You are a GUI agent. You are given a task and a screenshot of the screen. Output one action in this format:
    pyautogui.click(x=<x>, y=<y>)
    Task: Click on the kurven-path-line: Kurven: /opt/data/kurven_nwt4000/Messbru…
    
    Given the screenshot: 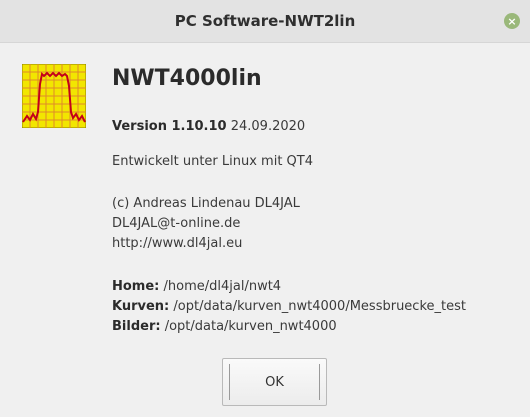 What is the action you would take?
    pyautogui.click(x=289, y=307)
    